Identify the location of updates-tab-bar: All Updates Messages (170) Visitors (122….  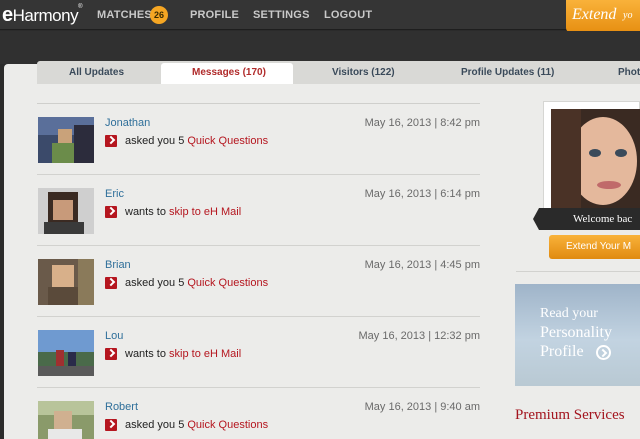
(338, 72).